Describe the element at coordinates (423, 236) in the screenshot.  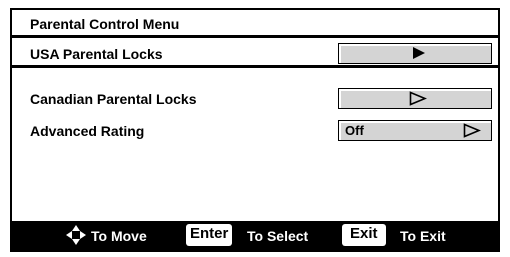
I see `exit-hint: To Exit` at that location.